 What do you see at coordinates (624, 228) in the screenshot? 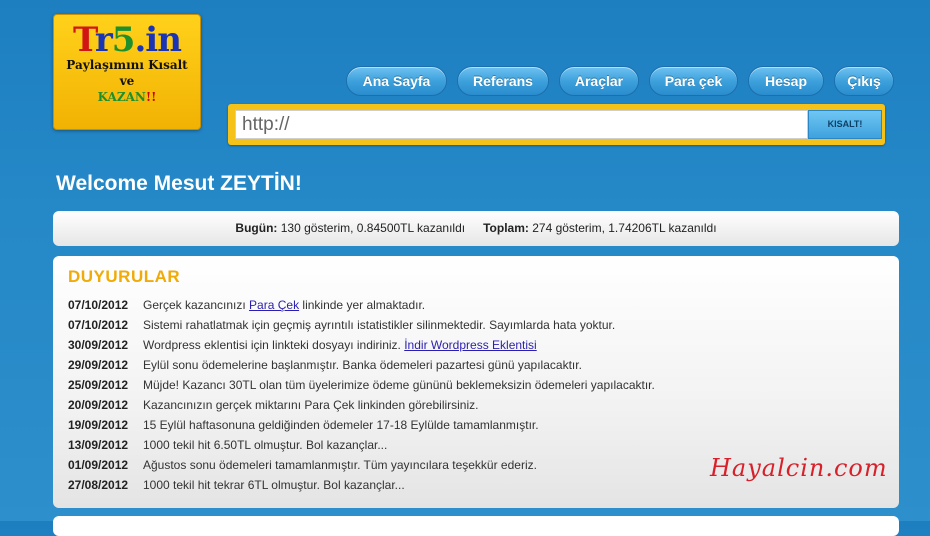
I see `total-value: 274 gösterim, 1.74206TL kazanıldı` at bounding box center [624, 228].